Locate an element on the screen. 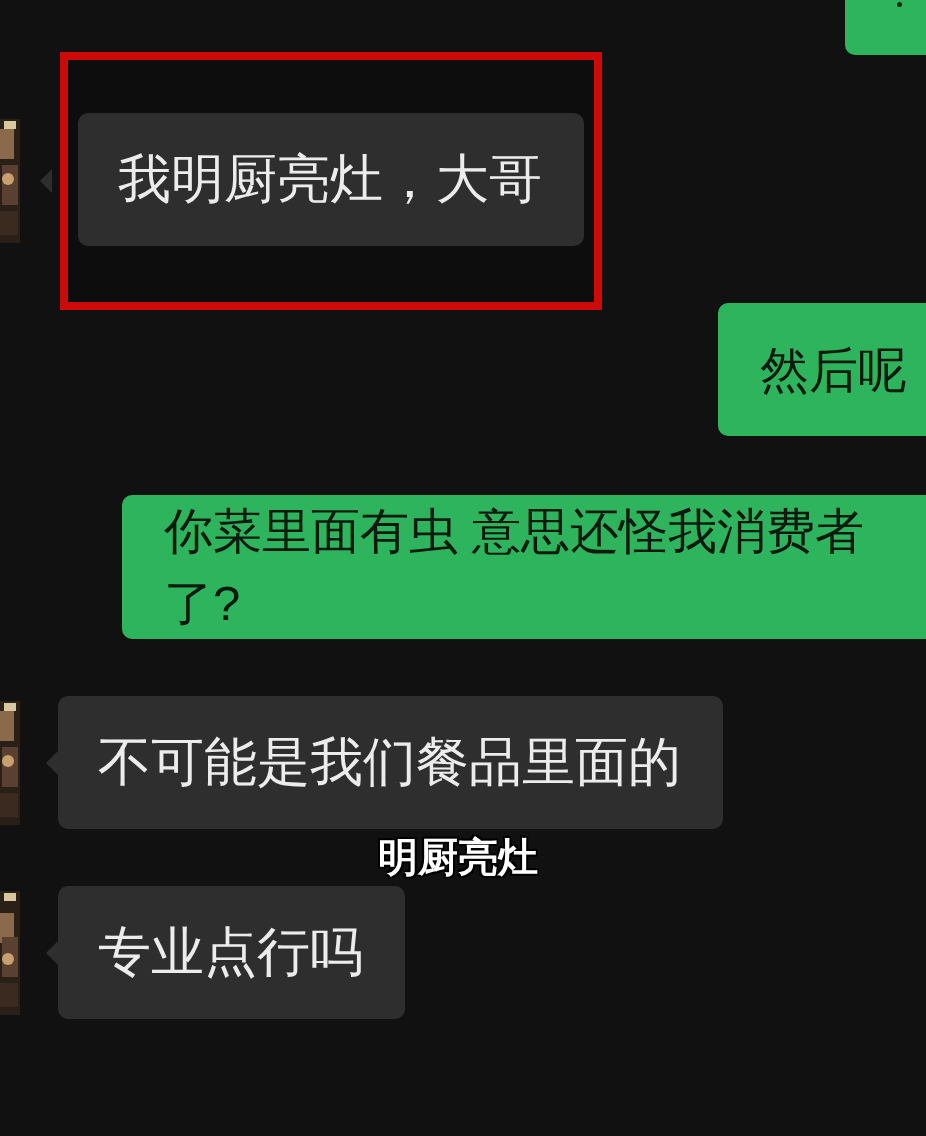 The width and height of the screenshot is (926, 1136). dot-icon is located at coordinates (899, 4).